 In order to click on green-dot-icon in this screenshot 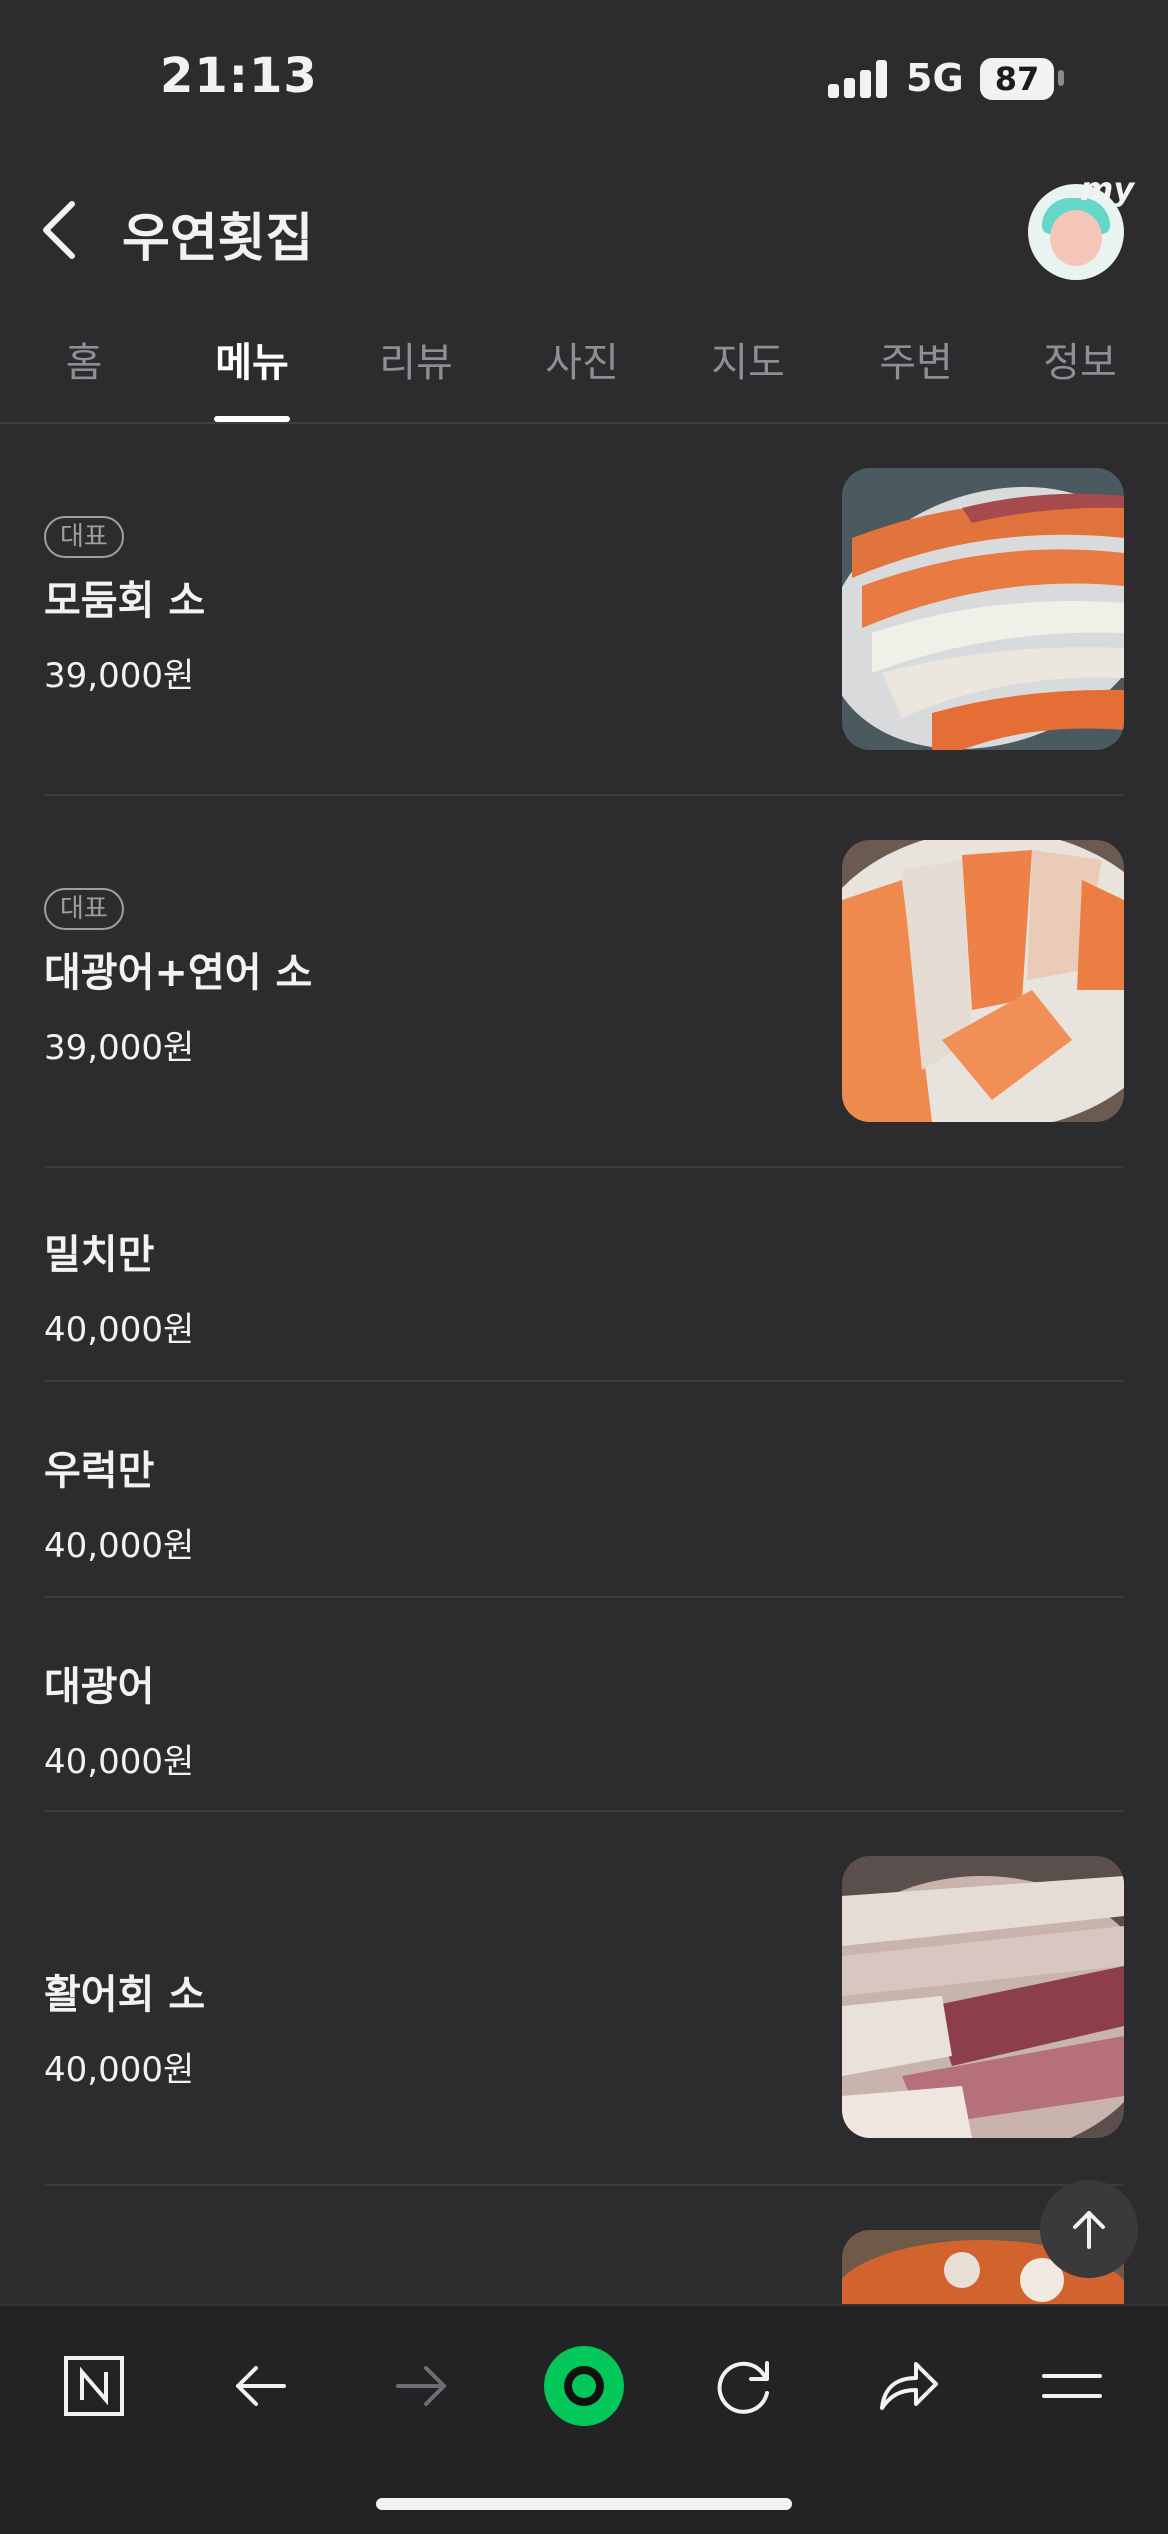, I will do `click(584, 2386)`.